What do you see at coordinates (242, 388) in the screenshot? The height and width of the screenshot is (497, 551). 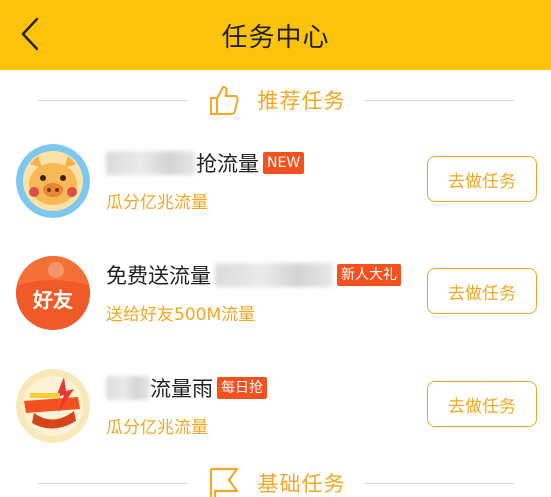 I see `task-badge: 每日抢` at bounding box center [242, 388].